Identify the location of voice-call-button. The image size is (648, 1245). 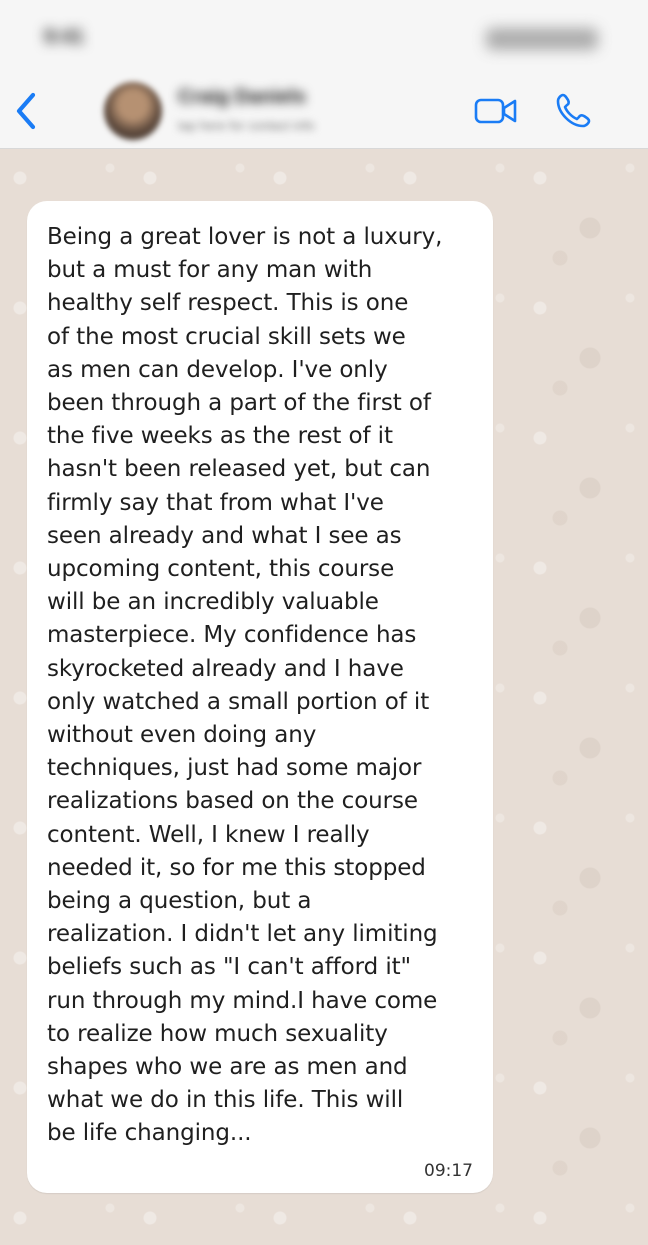
(574, 110).